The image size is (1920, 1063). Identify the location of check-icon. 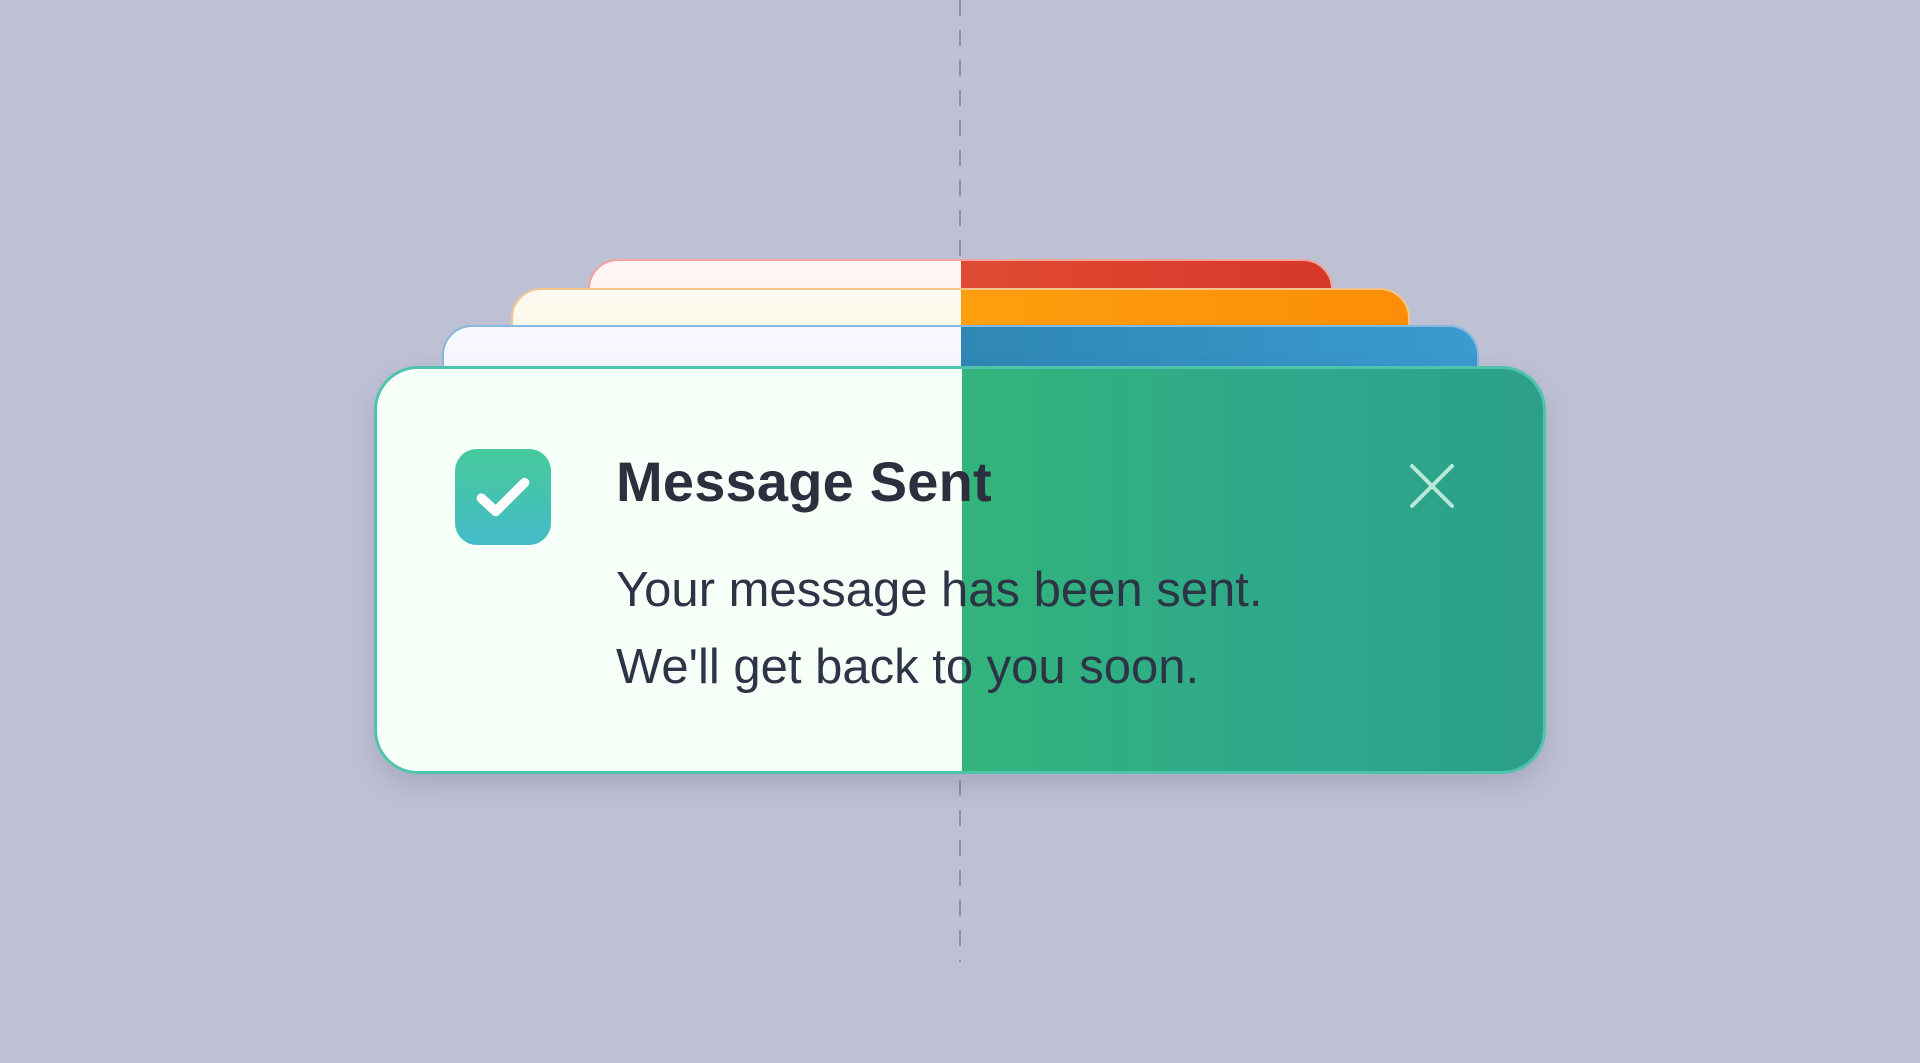
(503, 497).